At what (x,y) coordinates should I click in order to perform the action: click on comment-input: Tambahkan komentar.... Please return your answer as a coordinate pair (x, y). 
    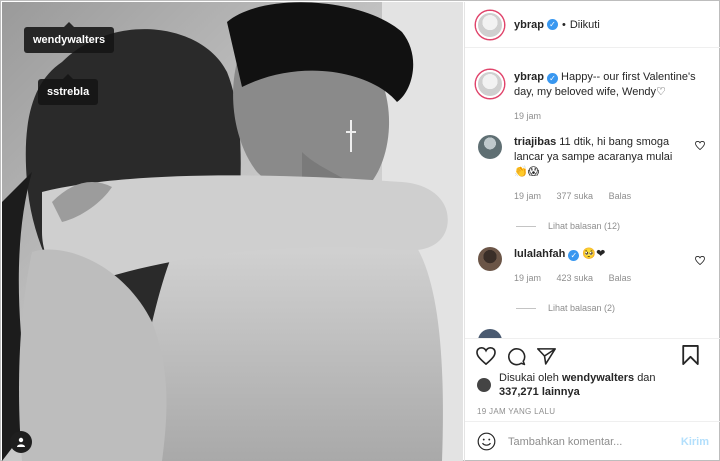
    Looking at the image, I should click on (594, 442).